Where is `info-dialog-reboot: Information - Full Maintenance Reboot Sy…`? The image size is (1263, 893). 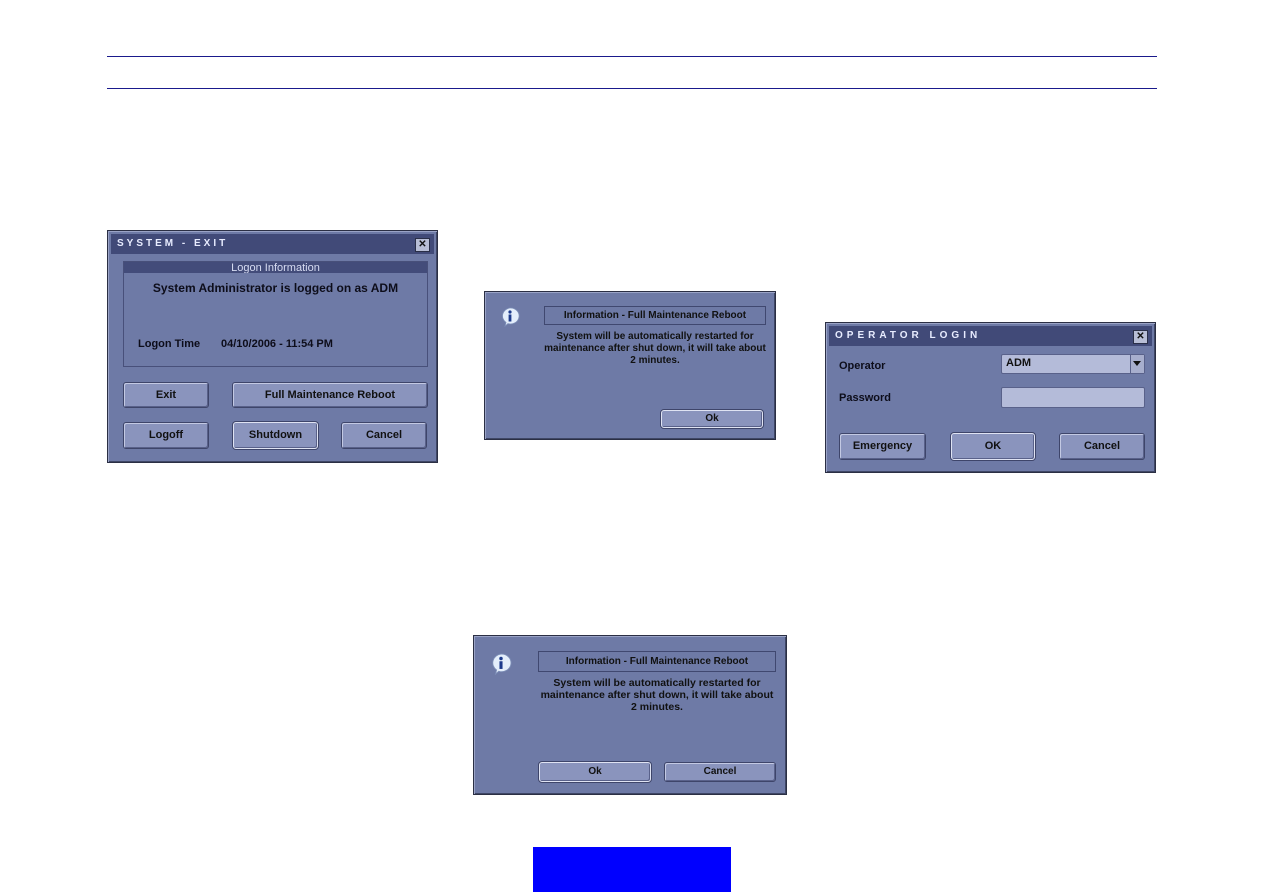
info-dialog-reboot: Information - Full Maintenance Reboot Sy… is located at coordinates (630, 365).